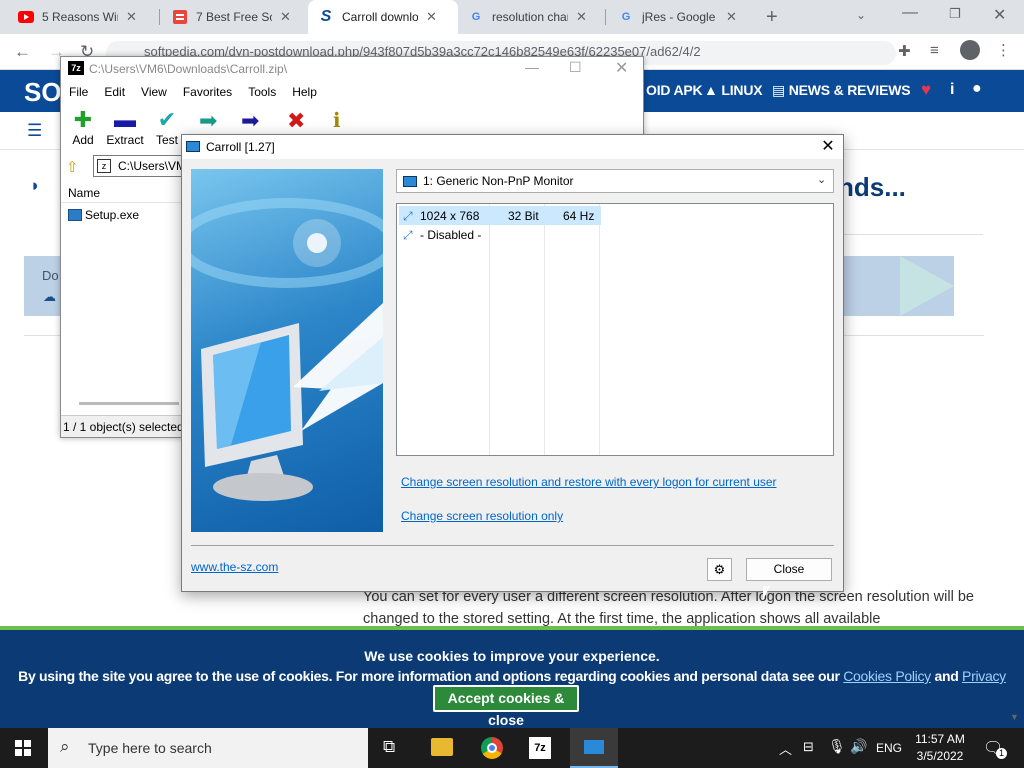 The image size is (1024, 768). Describe the element at coordinates (1014, 717) in the screenshot. I see `scroll-down-icon: ▼` at that location.